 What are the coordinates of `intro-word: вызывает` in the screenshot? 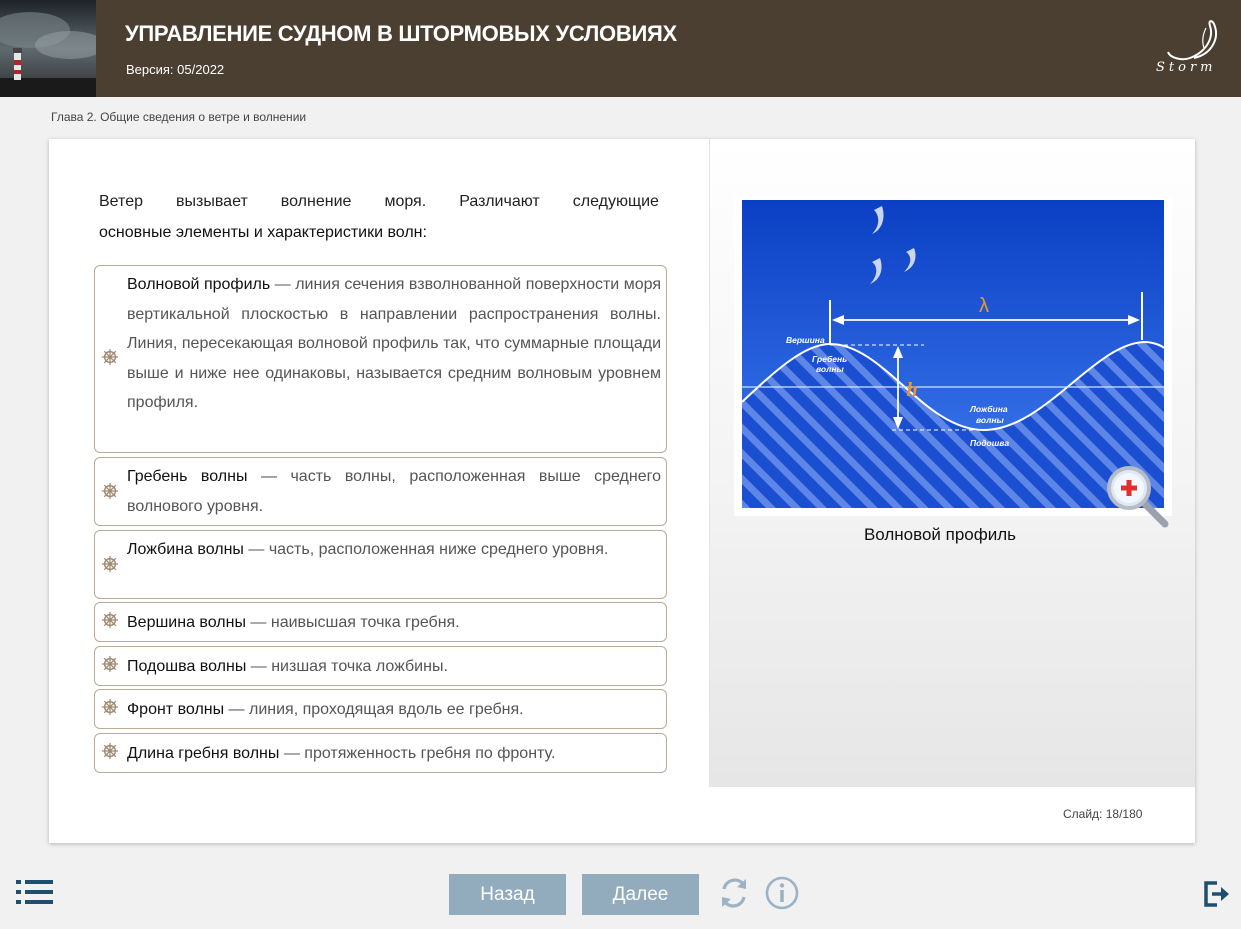 It's located at (212, 201).